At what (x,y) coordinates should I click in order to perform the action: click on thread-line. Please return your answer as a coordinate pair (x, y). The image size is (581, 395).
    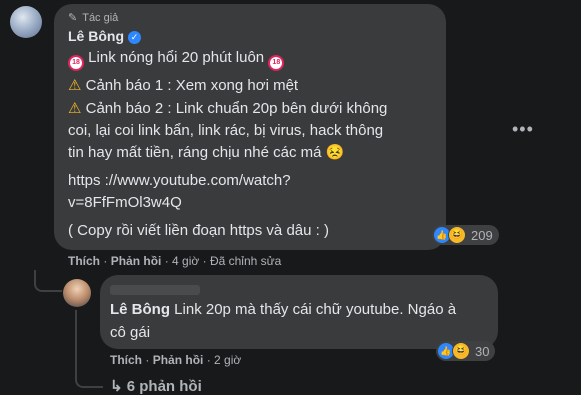
    Looking at the image, I should click on (76, 345).